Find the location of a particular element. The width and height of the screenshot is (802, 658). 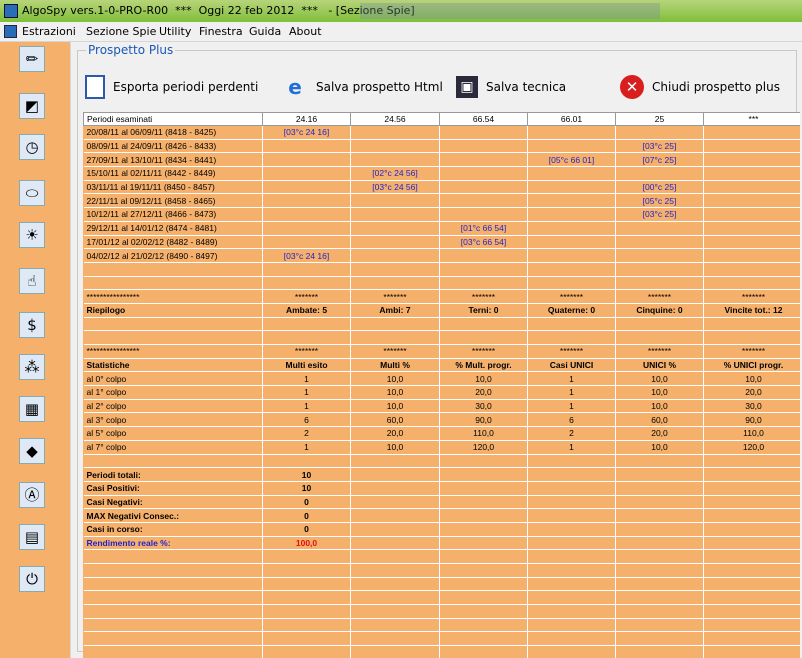

pills-icon: ⬭ is located at coordinates (32, 193).